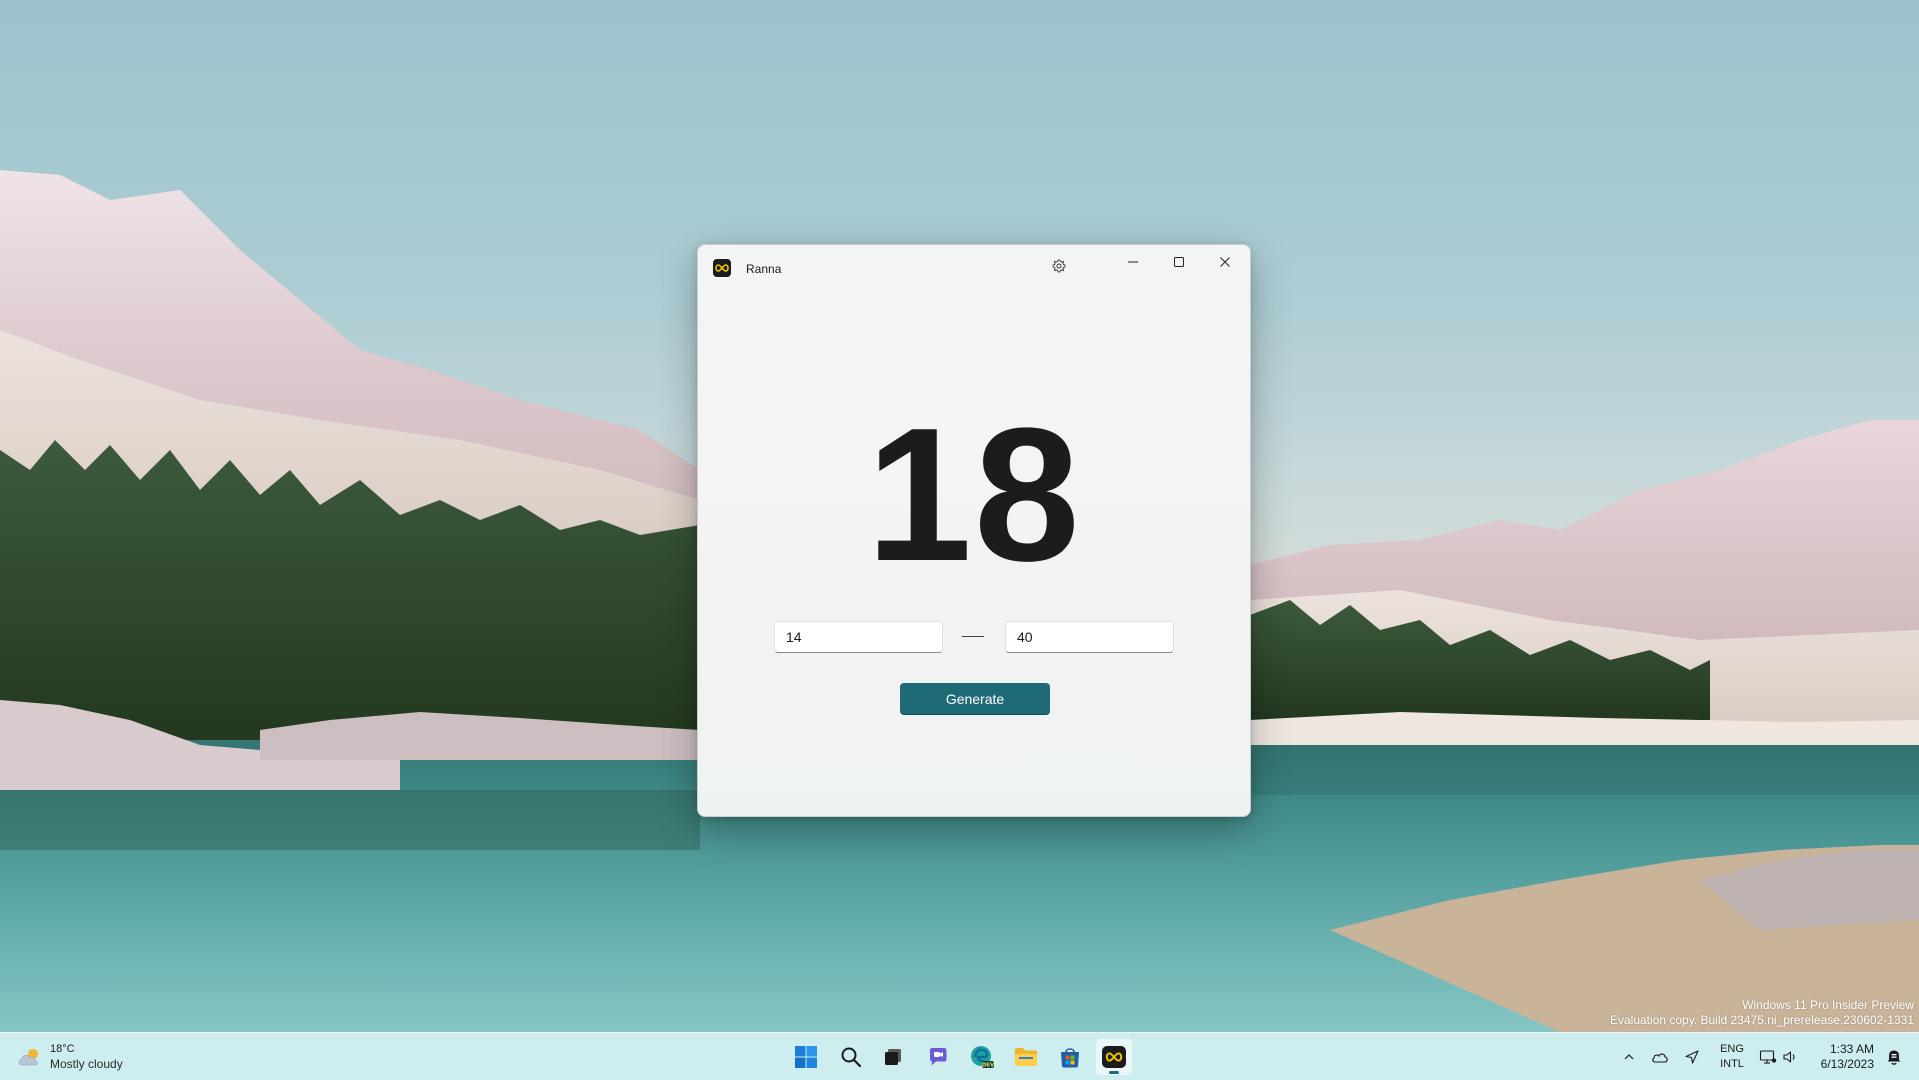 The height and width of the screenshot is (1080, 1919). I want to click on watermark-line-1: Windows 11 Pro Insider Preview, so click(1828, 1005).